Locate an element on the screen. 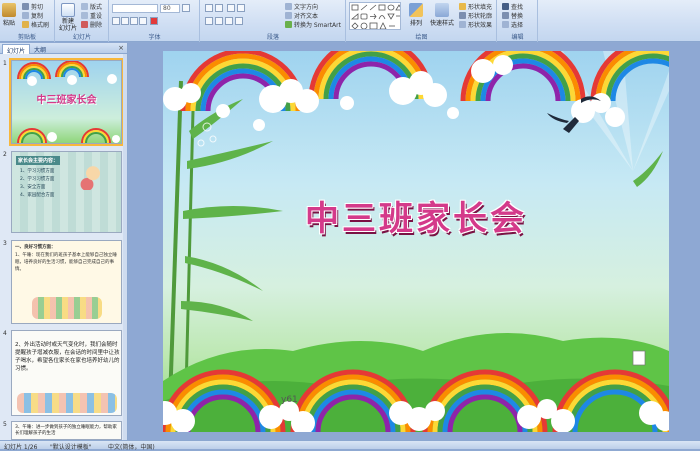 The image size is (700, 451). cursor-icon is located at coordinates (505, 24).